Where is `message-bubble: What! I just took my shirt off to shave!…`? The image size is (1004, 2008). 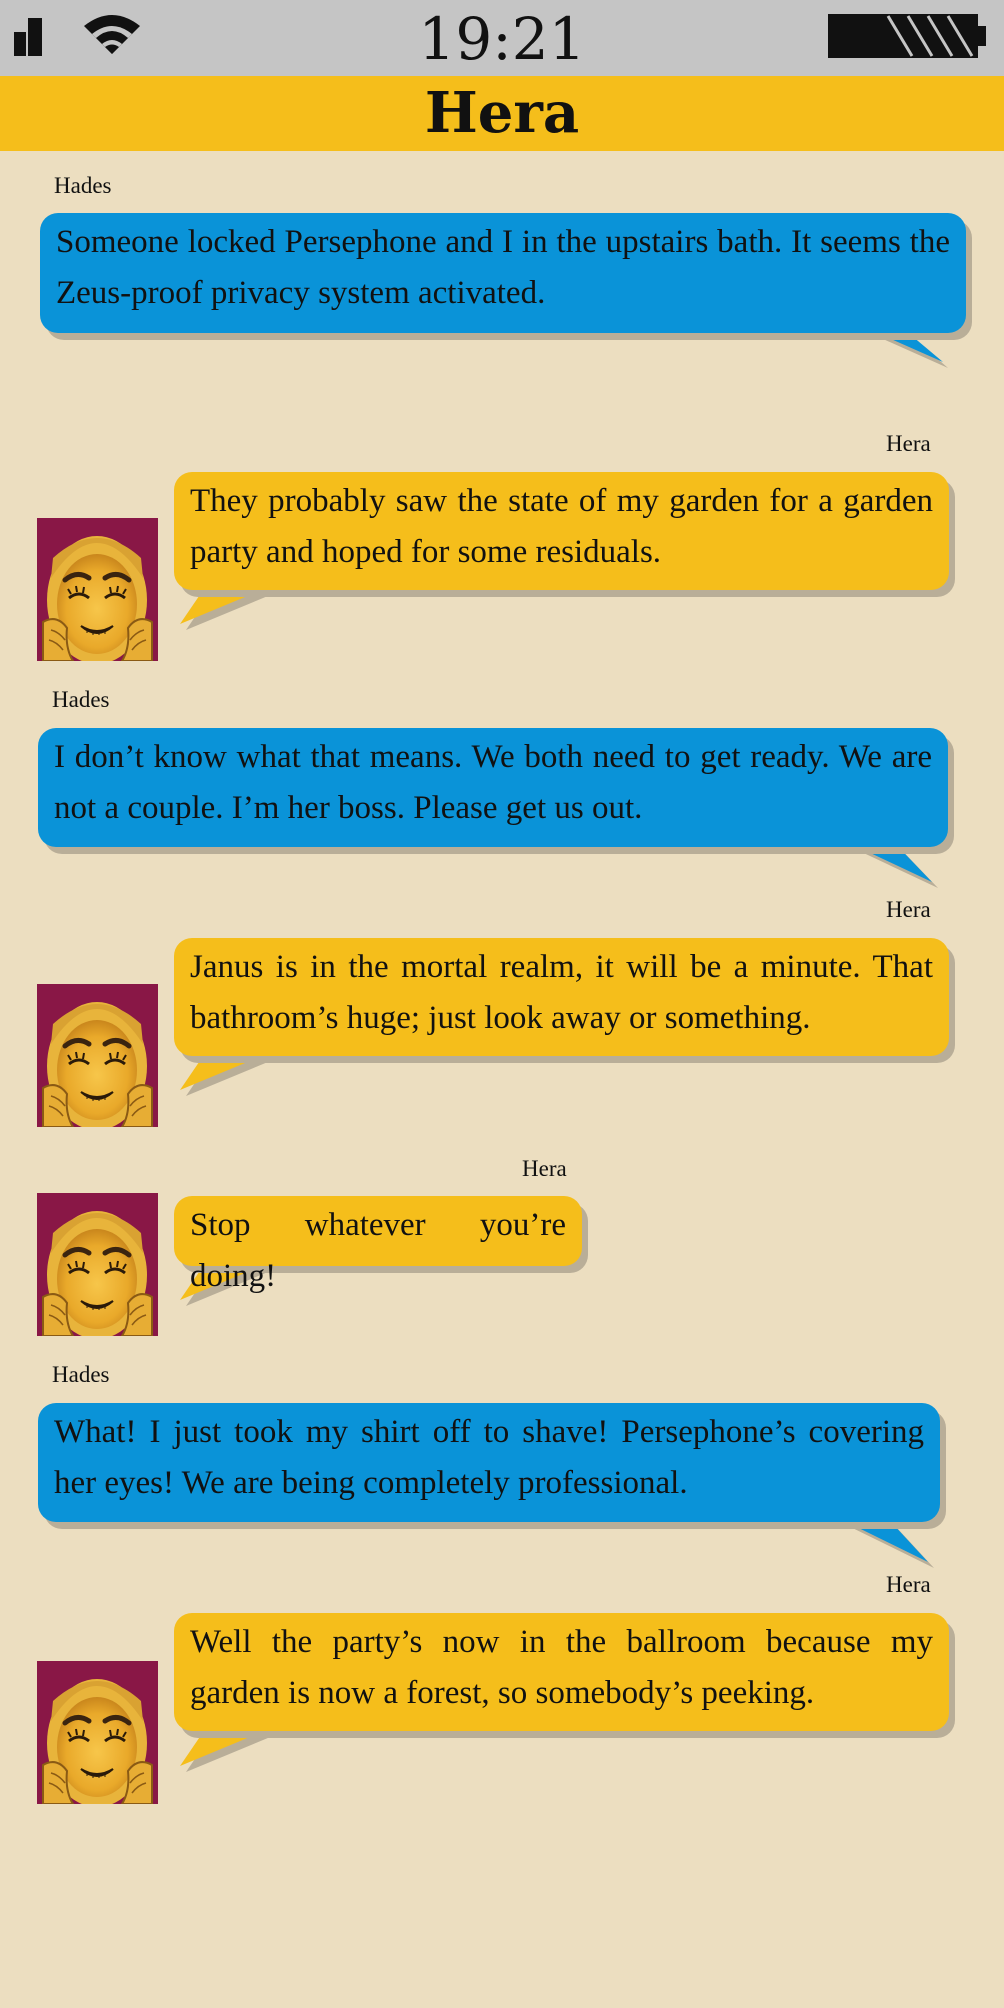 message-bubble: What! I just took my shirt off to shave!… is located at coordinates (489, 1462).